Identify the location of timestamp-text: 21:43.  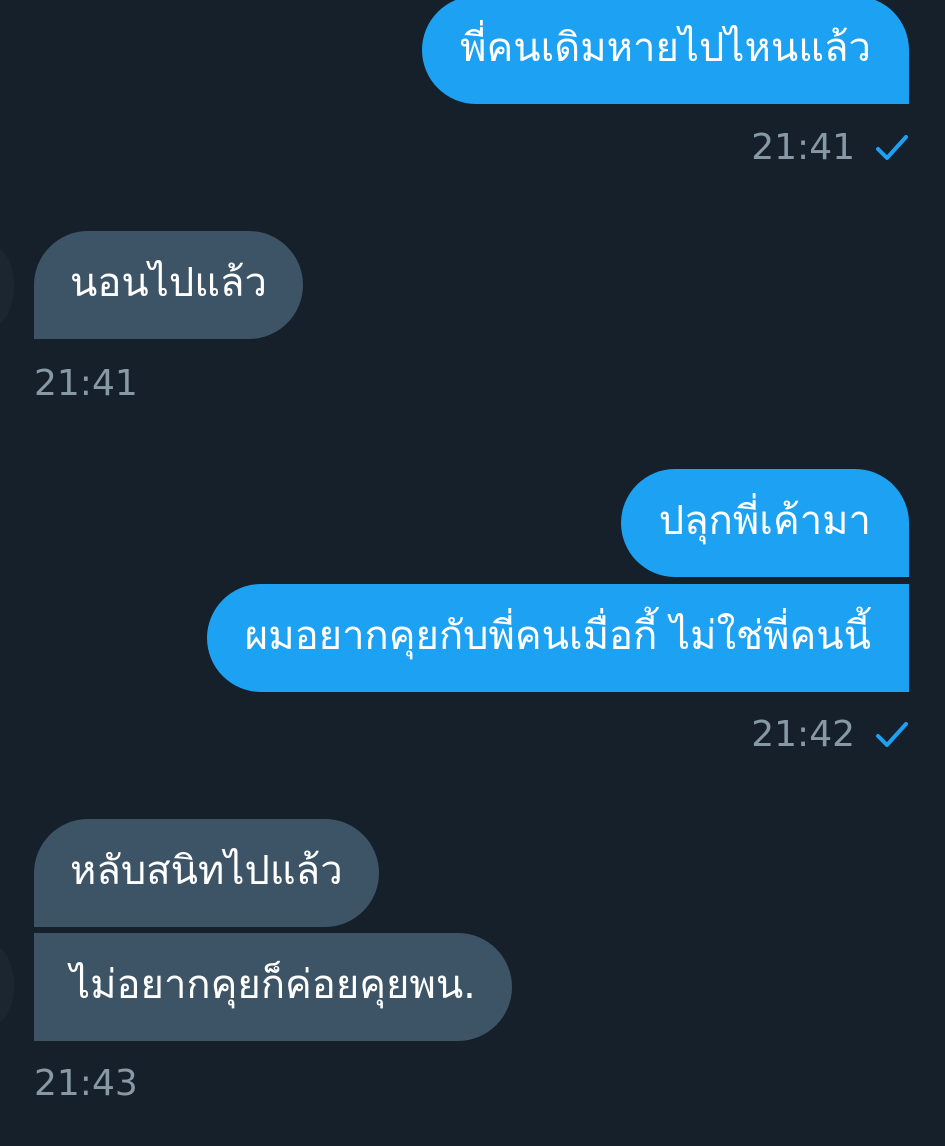
(86, 1083).